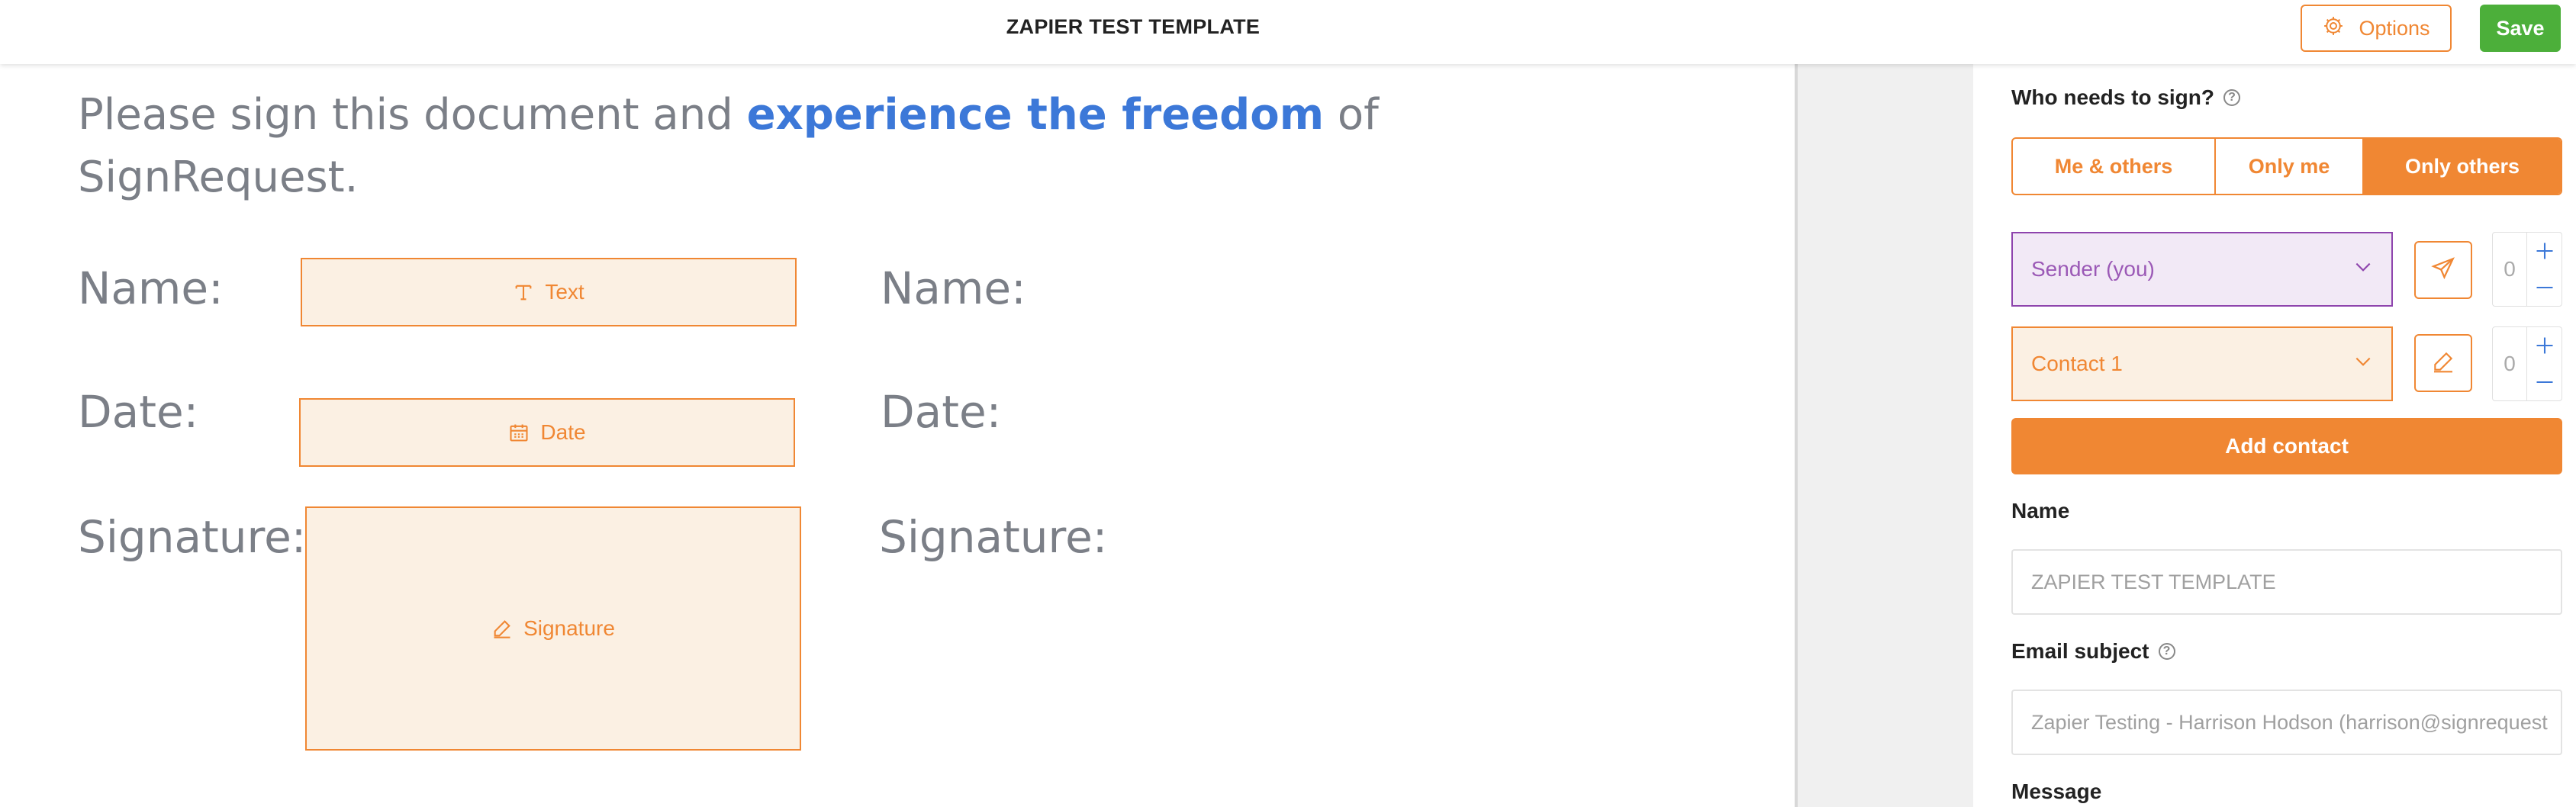 This screenshot has width=2576, height=807. Describe the element at coordinates (2202, 363) in the screenshot. I see `signer-select-contact: Contact 1` at that location.